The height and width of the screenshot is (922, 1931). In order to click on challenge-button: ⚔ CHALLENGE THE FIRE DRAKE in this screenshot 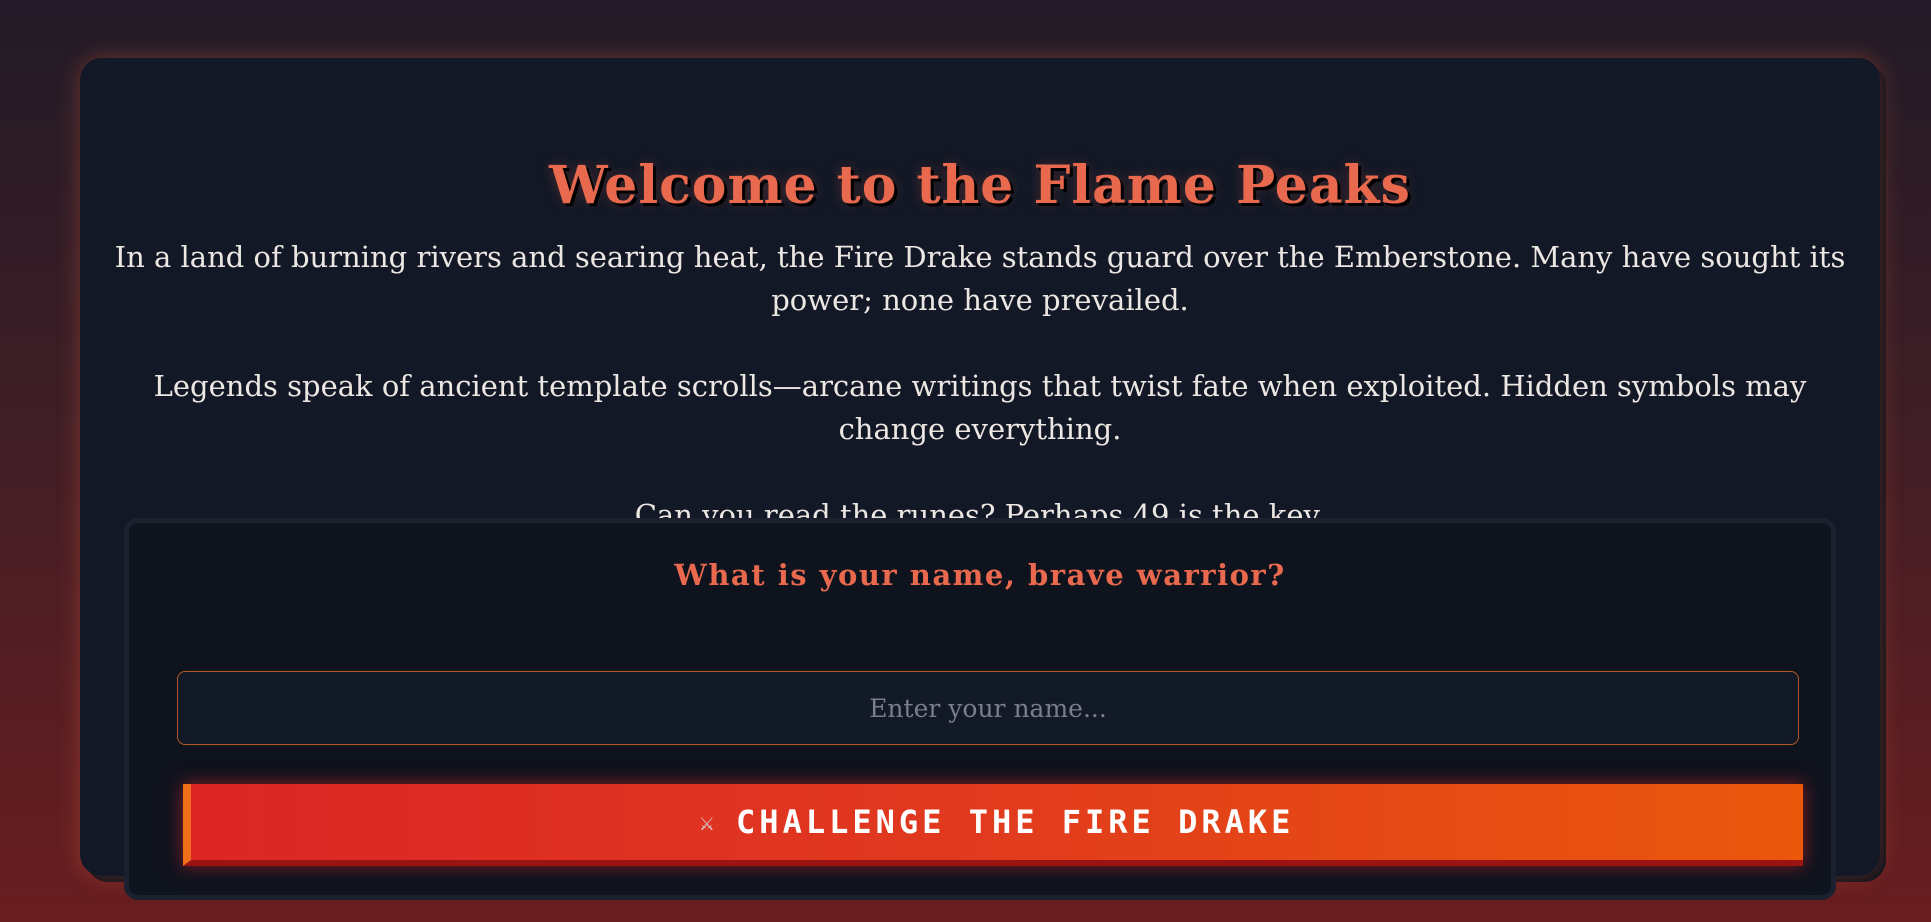, I will do `click(993, 825)`.